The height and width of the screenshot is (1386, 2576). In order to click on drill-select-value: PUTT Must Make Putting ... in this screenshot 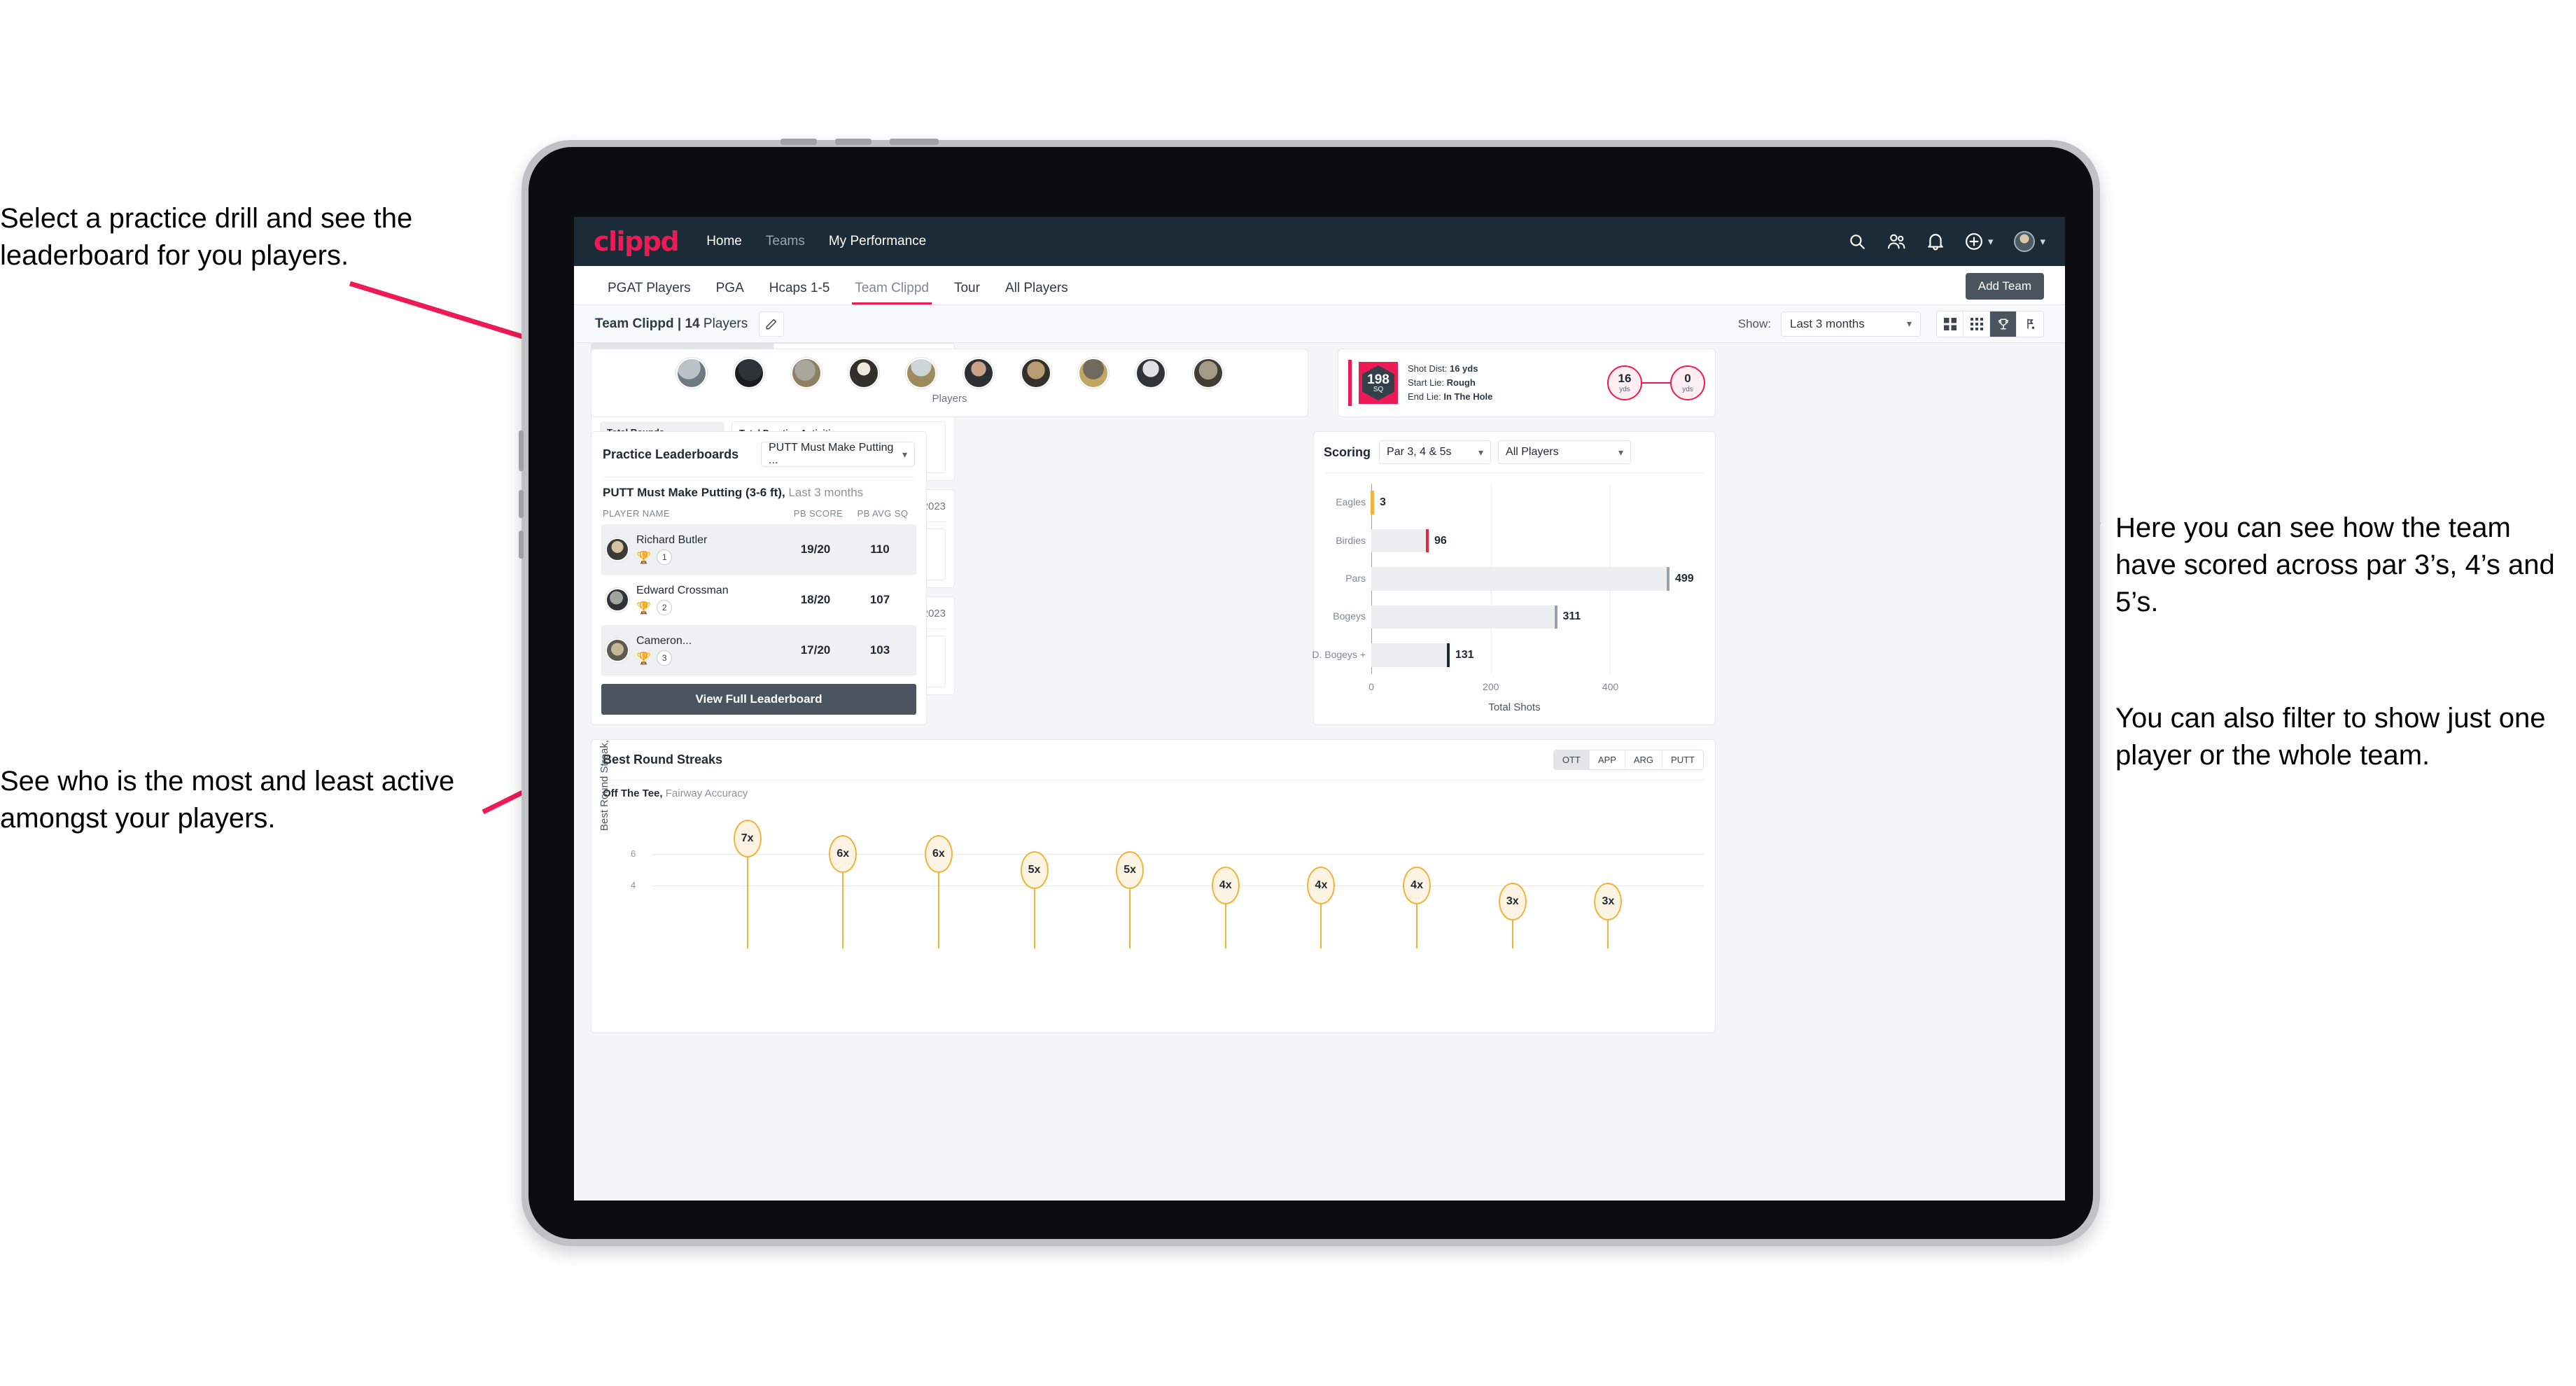, I will do `click(831, 454)`.